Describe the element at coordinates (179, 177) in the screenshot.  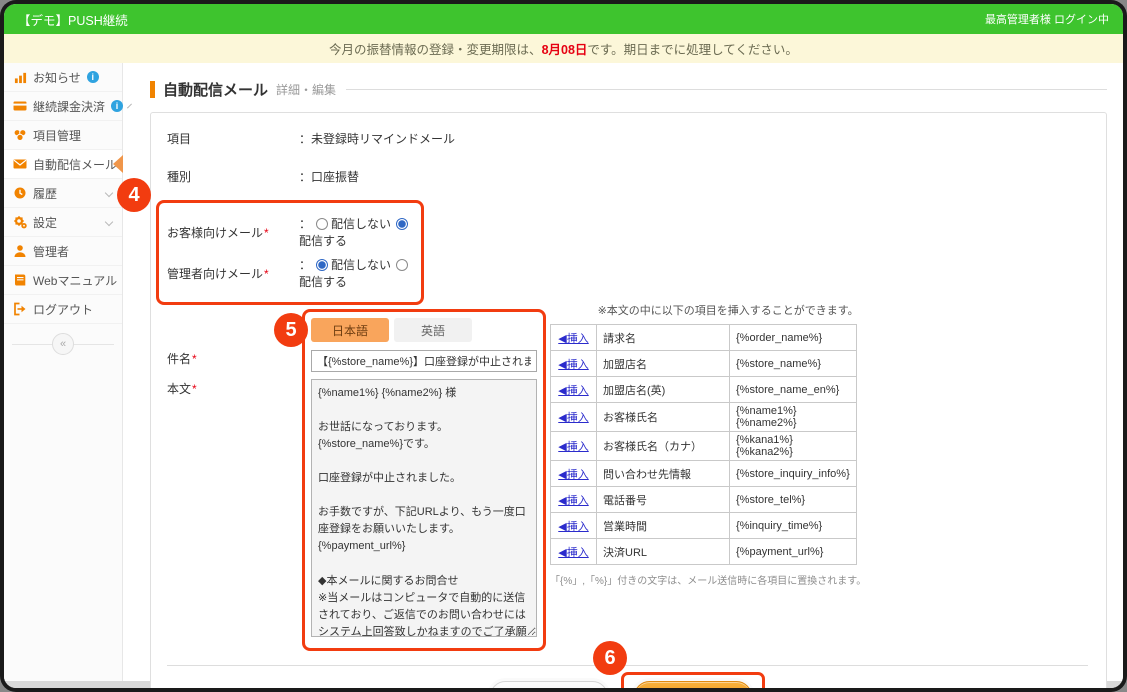
I see `field-label: 種別` at that location.